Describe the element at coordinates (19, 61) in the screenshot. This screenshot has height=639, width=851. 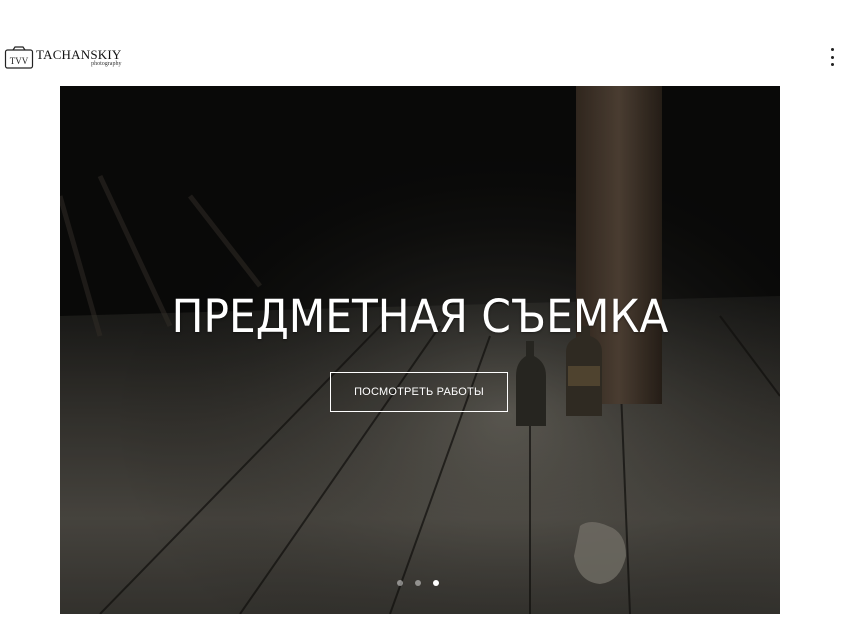
I see `logo-mark-text: TVV` at that location.